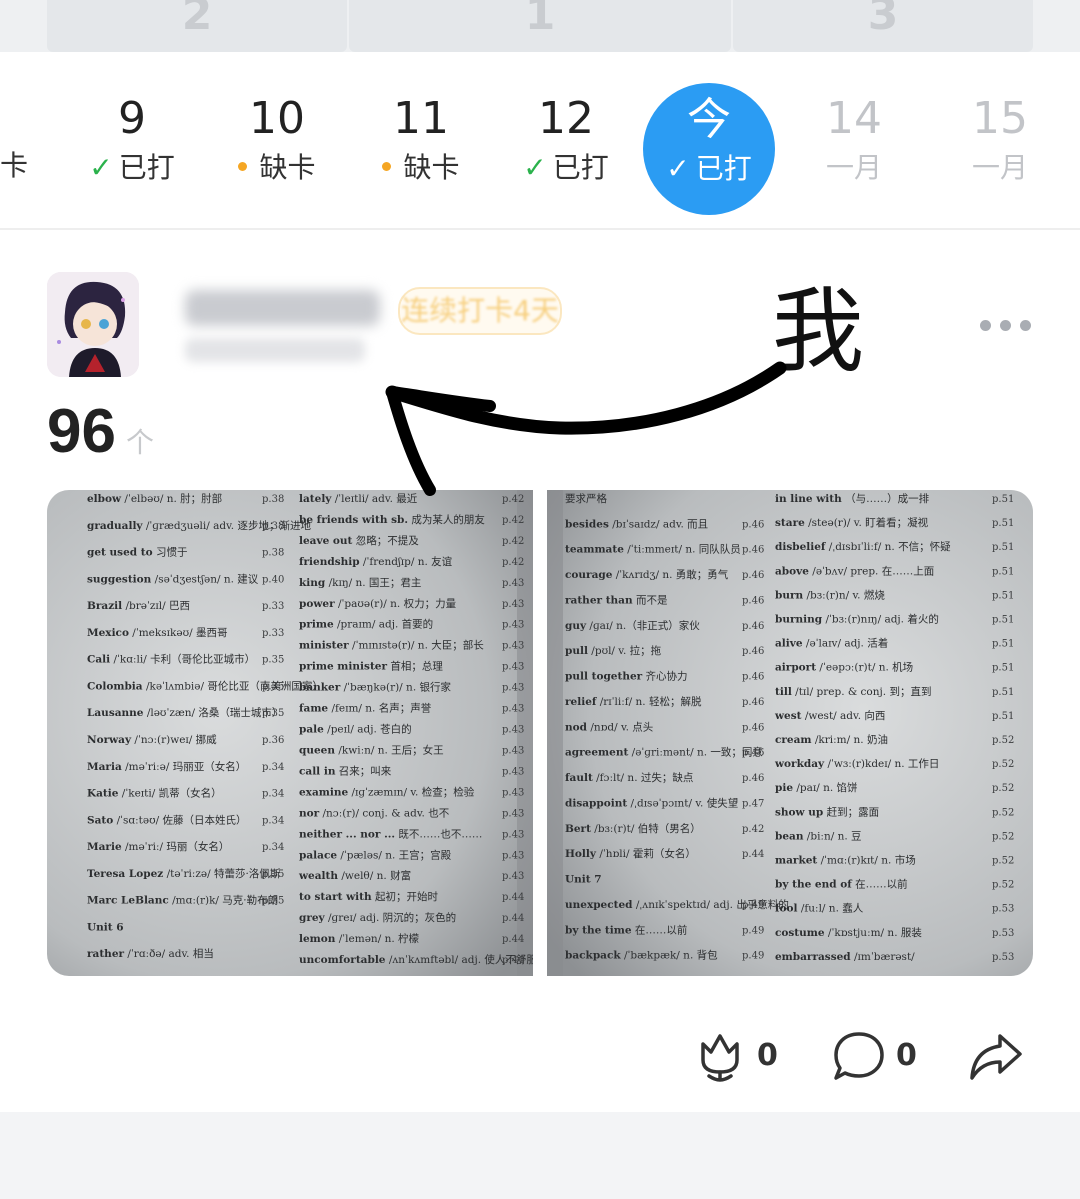  Describe the element at coordinates (816, 787) in the screenshot. I see `vocab-entry: pie /paɪ/ n. 馅饼` at that location.